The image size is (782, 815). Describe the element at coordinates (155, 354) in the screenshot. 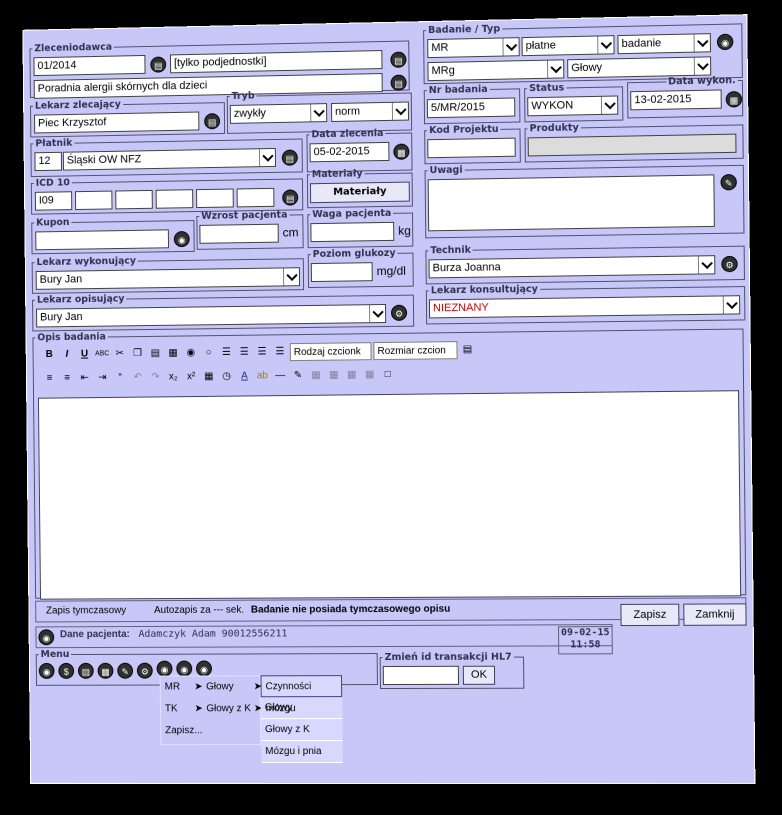

I see `paste-icon: ▤` at that location.